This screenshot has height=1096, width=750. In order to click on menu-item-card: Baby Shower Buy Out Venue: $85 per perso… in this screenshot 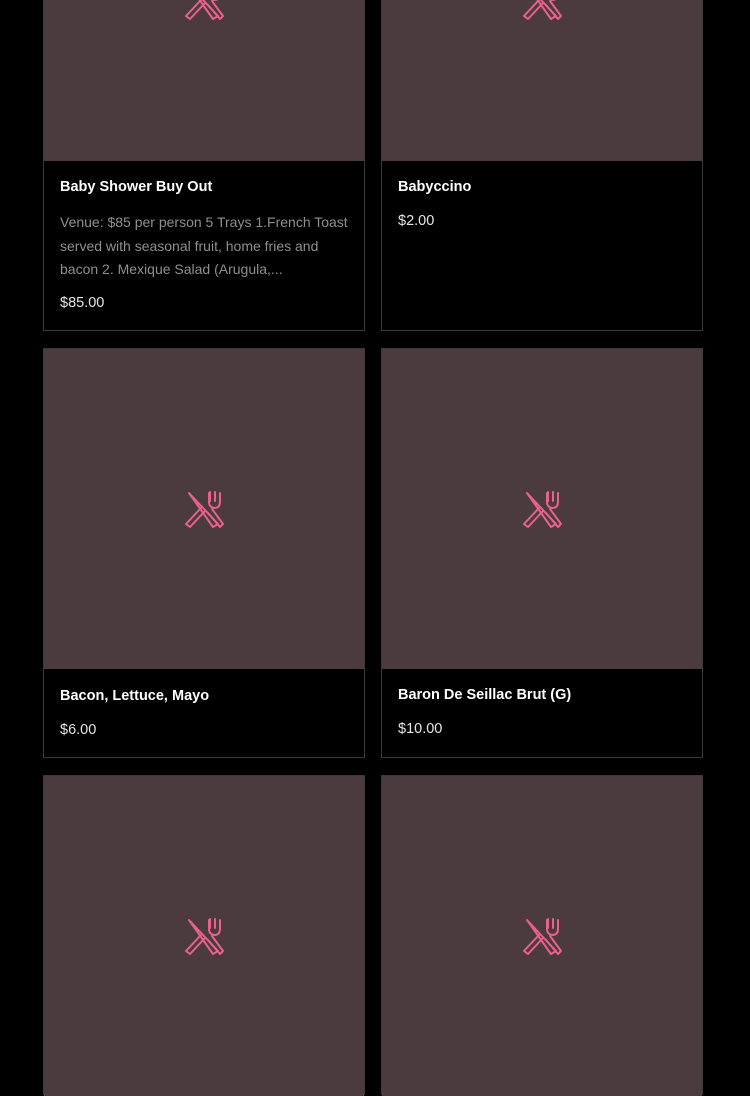, I will do `click(204, 165)`.